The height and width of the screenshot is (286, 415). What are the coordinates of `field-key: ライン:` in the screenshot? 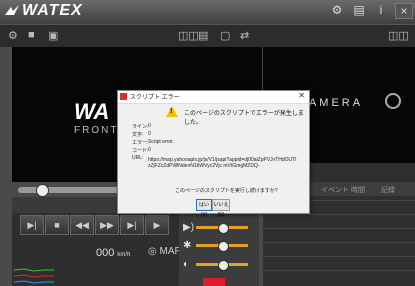 It's located at (140, 127).